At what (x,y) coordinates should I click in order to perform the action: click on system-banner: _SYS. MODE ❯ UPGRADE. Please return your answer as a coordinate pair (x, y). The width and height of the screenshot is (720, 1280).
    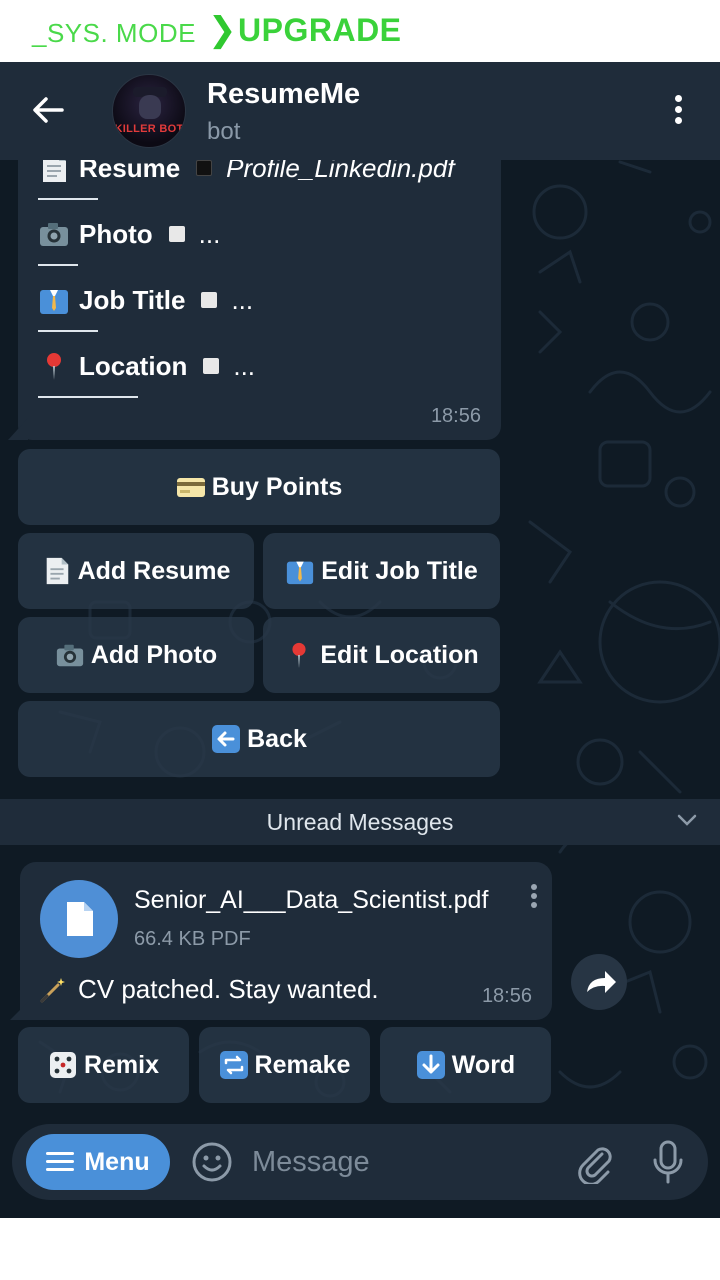
    Looking at the image, I should click on (360, 31).